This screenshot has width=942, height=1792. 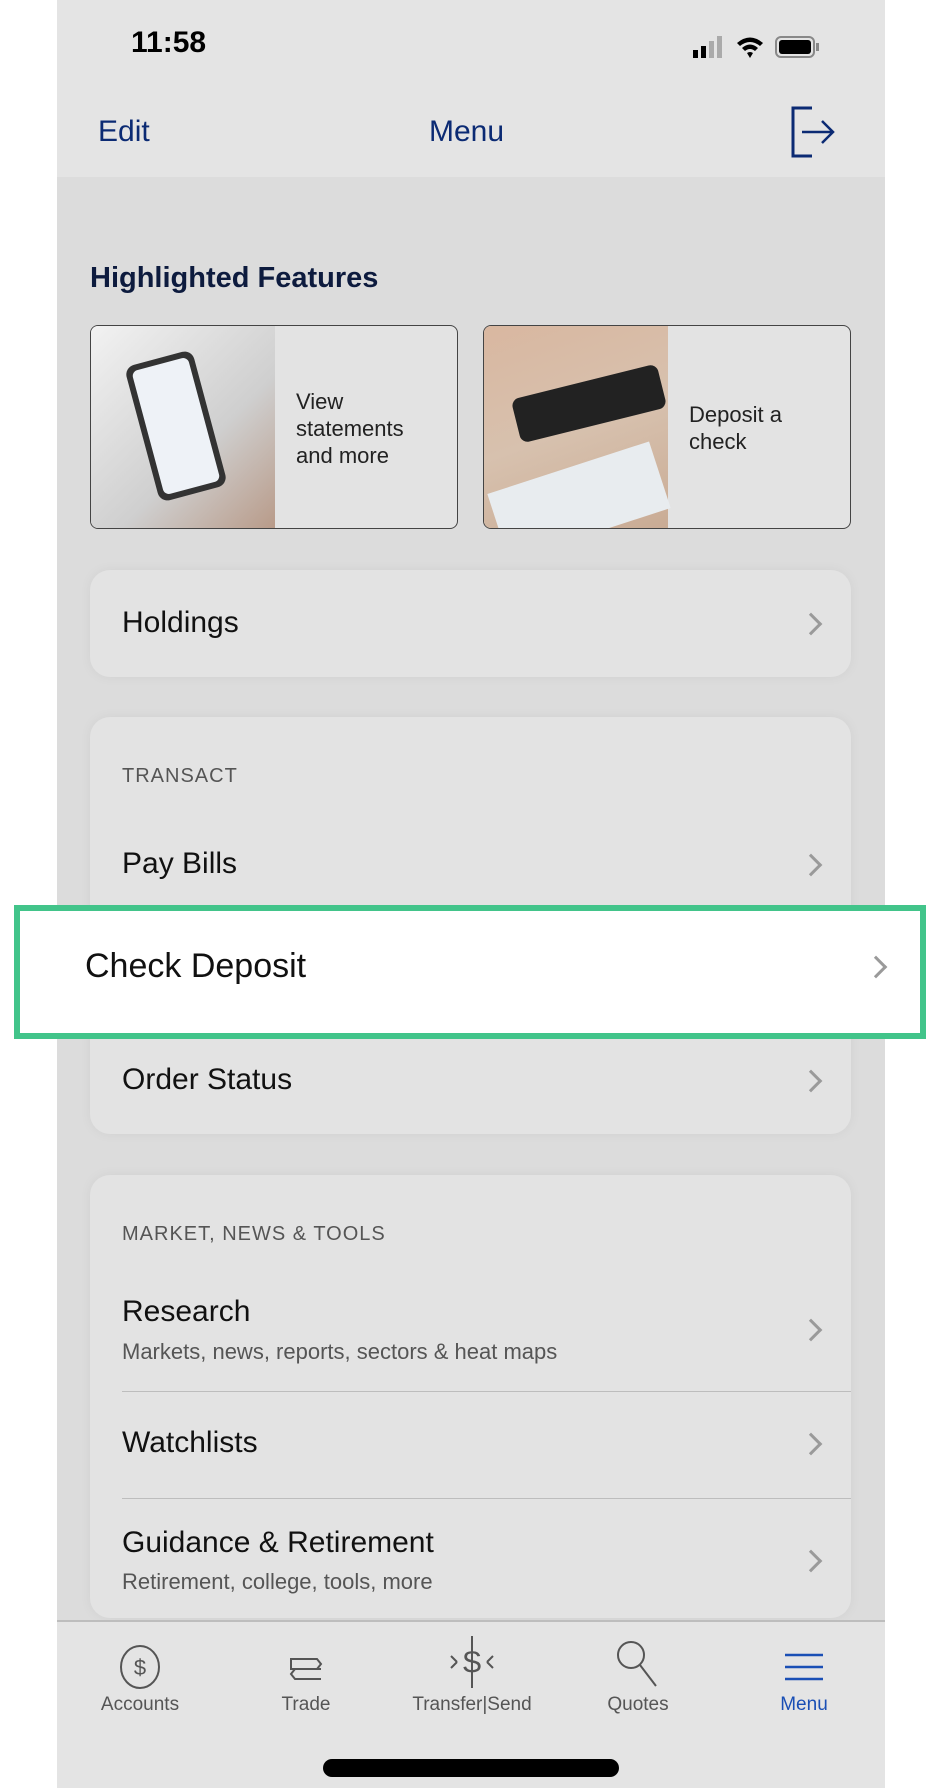 I want to click on pay-bills-item: Pay Bills, so click(x=470, y=864).